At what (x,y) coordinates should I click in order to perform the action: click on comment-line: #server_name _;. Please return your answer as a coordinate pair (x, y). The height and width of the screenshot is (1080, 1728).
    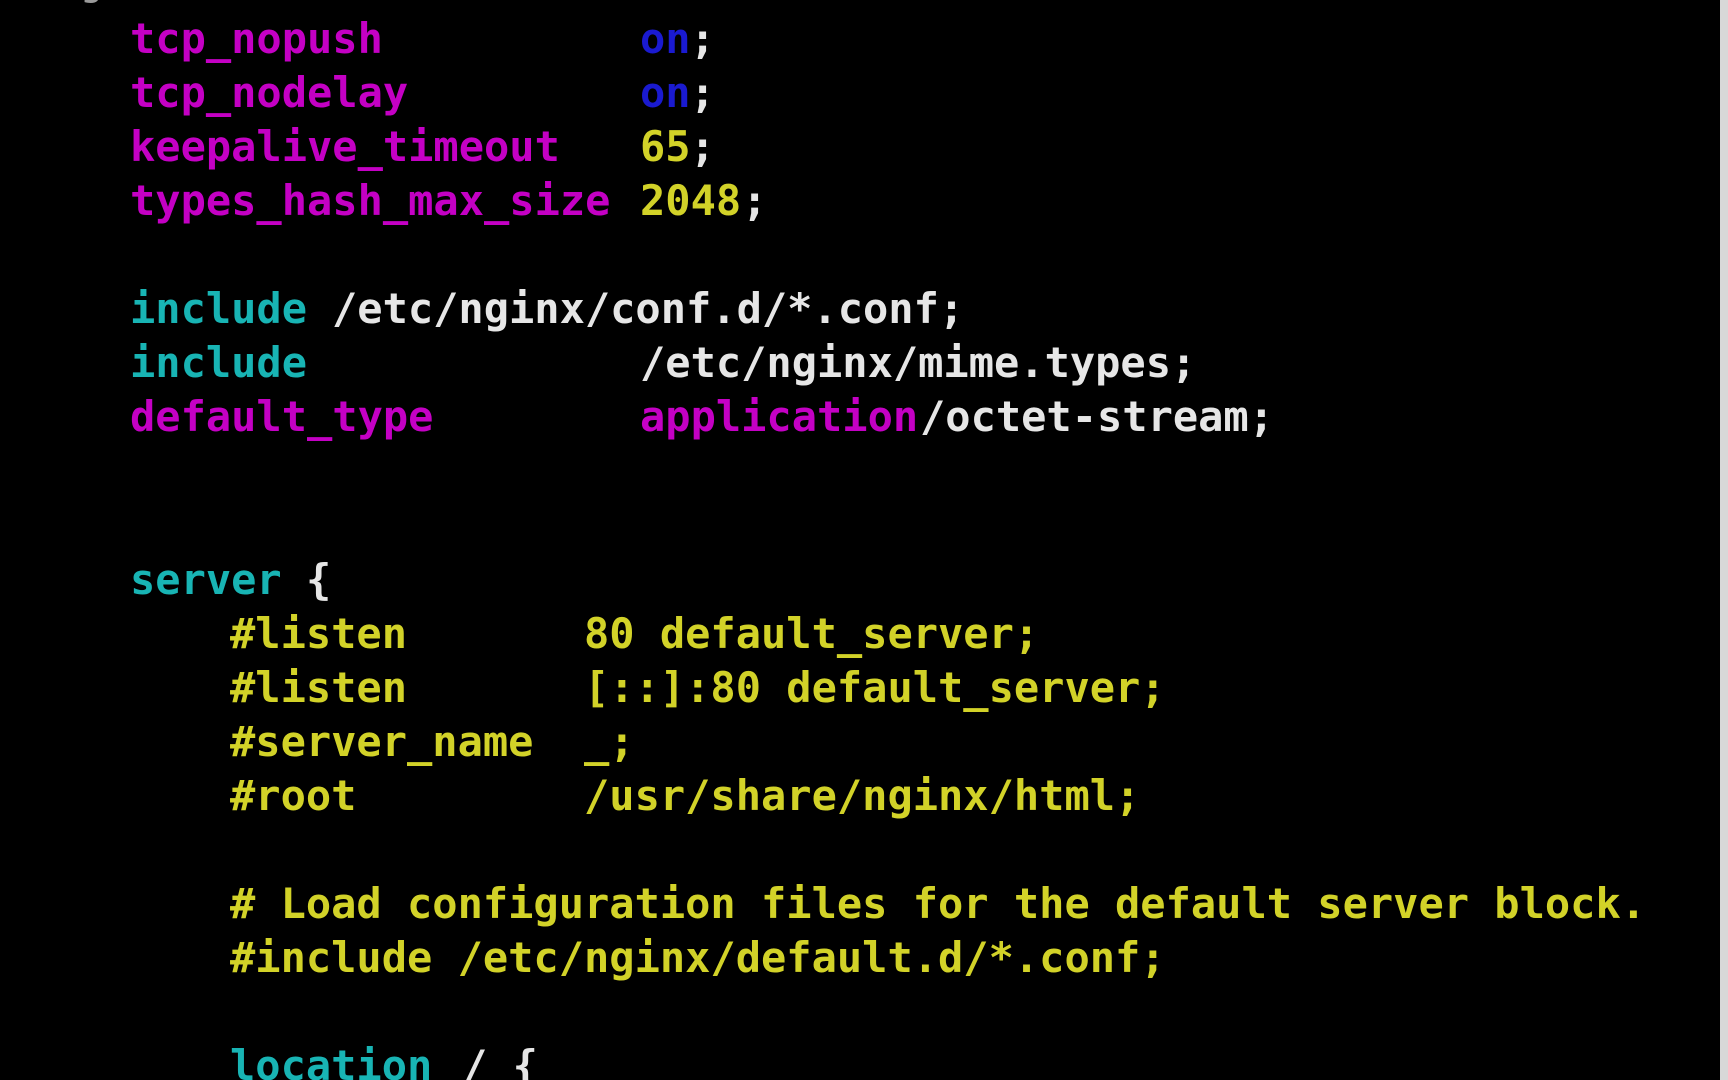
    Looking at the image, I should click on (432, 741).